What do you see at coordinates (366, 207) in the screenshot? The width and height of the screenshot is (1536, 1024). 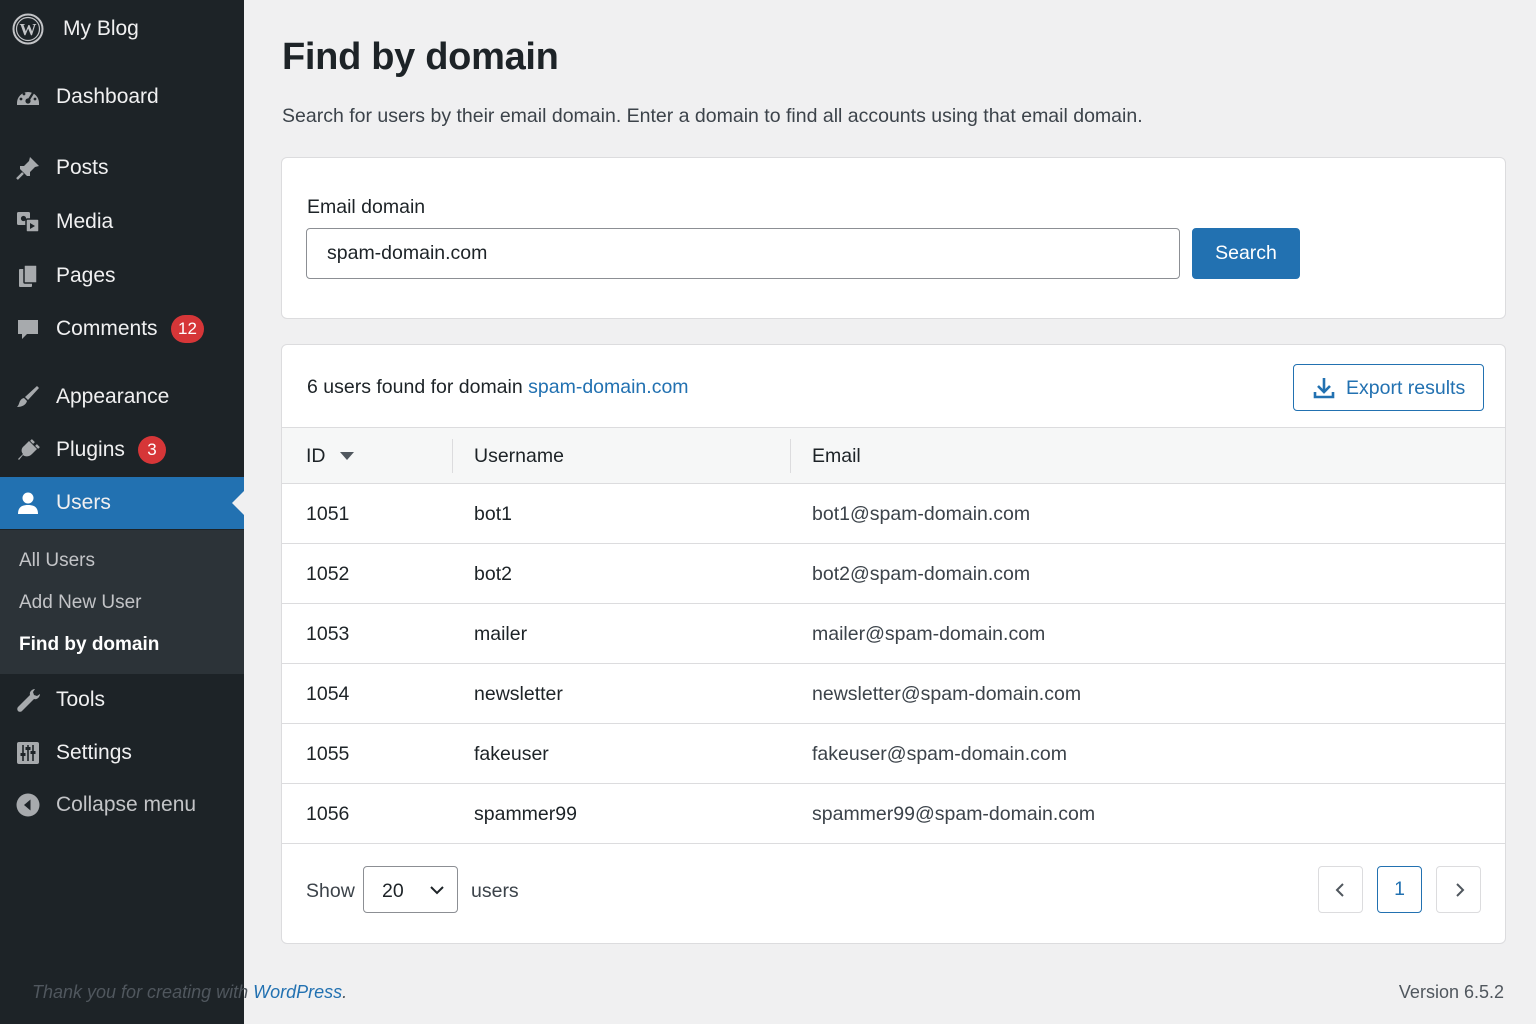 I see `email-domain-label: Email domain` at bounding box center [366, 207].